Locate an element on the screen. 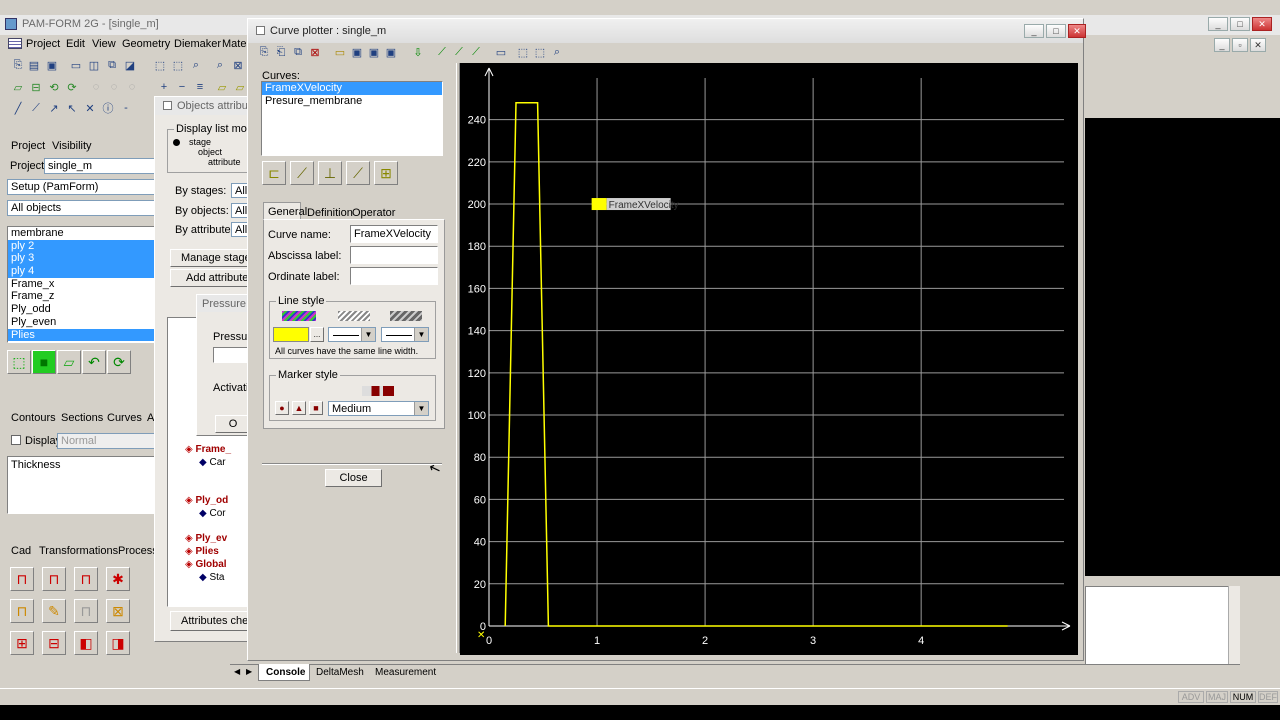 This screenshot has width=1280, height=720. plot-save-as-icon: ▣ is located at coordinates (374, 52).